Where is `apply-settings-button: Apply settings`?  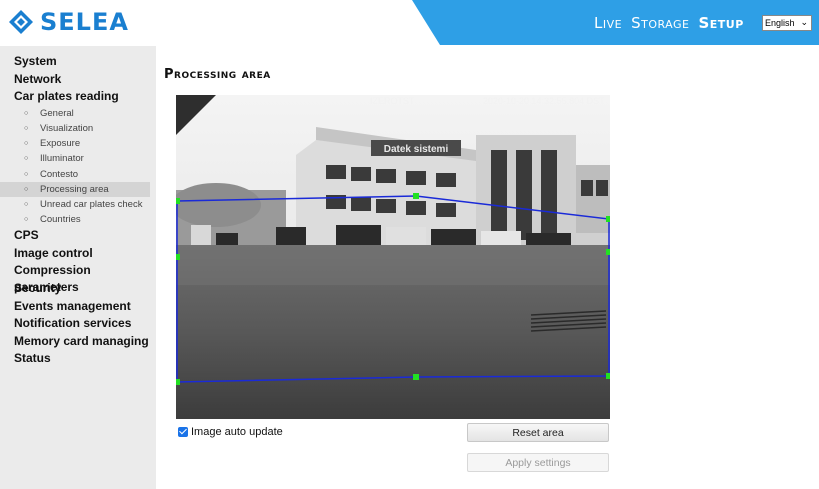
apply-settings-button: Apply settings is located at coordinates (538, 462).